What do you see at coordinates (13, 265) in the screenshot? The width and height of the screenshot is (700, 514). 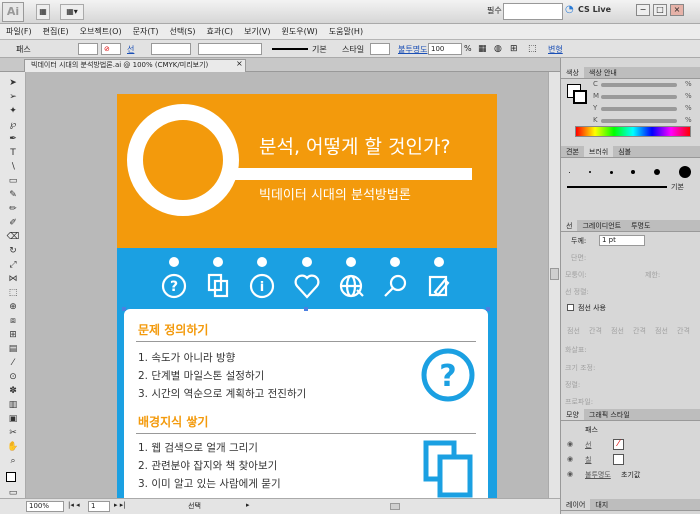 I see `scale-tool-icon: ⤢` at bounding box center [13, 265].